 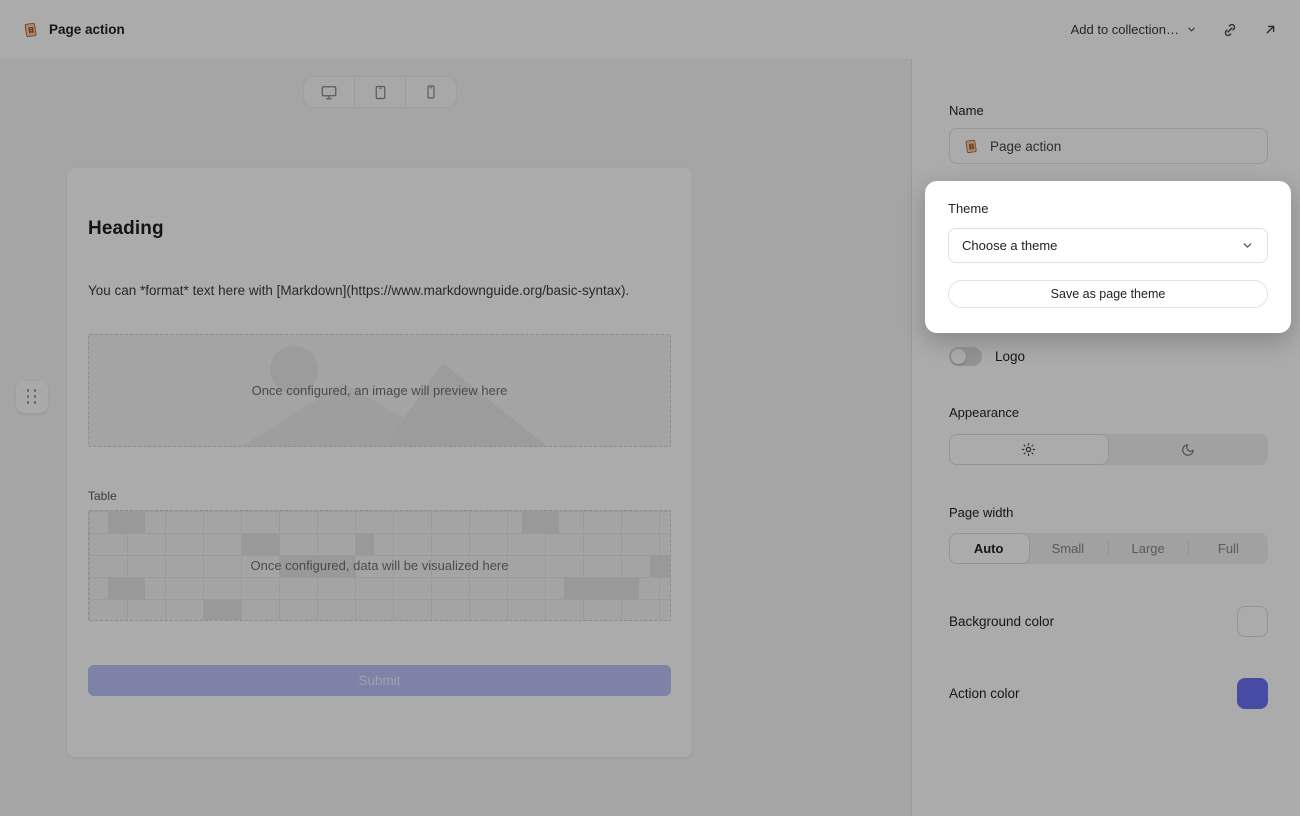 What do you see at coordinates (1108, 245) in the screenshot?
I see `theme-select: Choose a theme` at bounding box center [1108, 245].